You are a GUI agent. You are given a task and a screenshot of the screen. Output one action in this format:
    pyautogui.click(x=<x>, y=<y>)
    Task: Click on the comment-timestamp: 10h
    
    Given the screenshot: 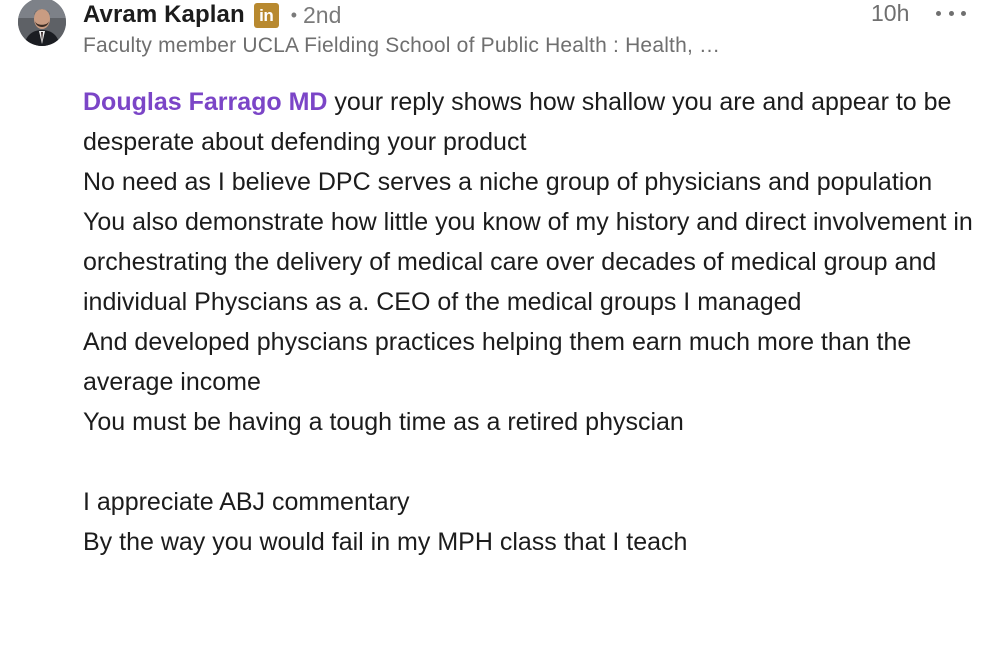 What is the action you would take?
    pyautogui.click(x=890, y=13)
    